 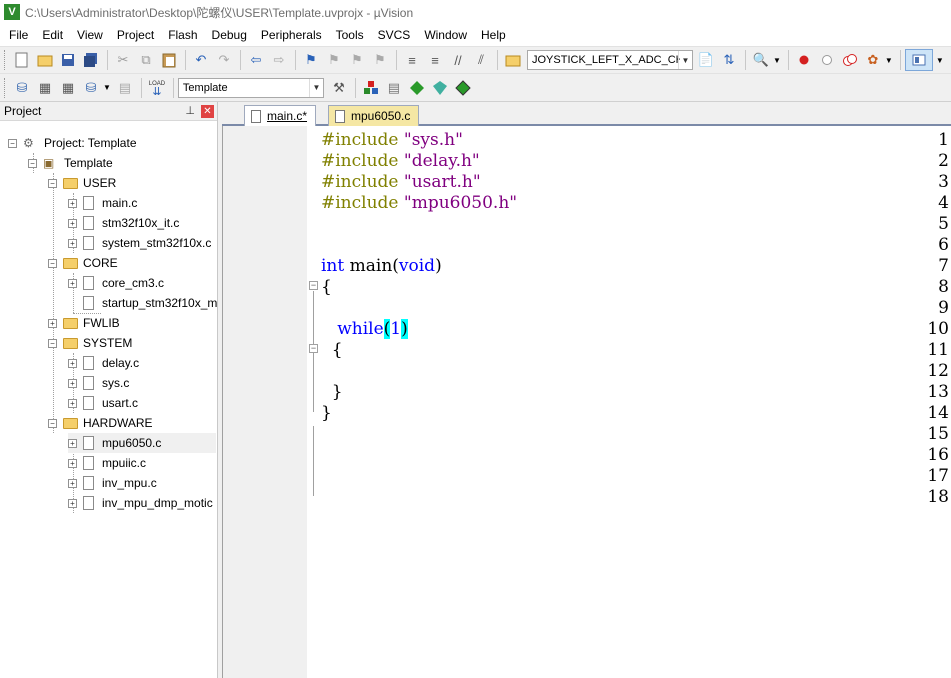 What do you see at coordinates (394, 88) in the screenshot?
I see `select-packs-icon: ▤` at bounding box center [394, 88].